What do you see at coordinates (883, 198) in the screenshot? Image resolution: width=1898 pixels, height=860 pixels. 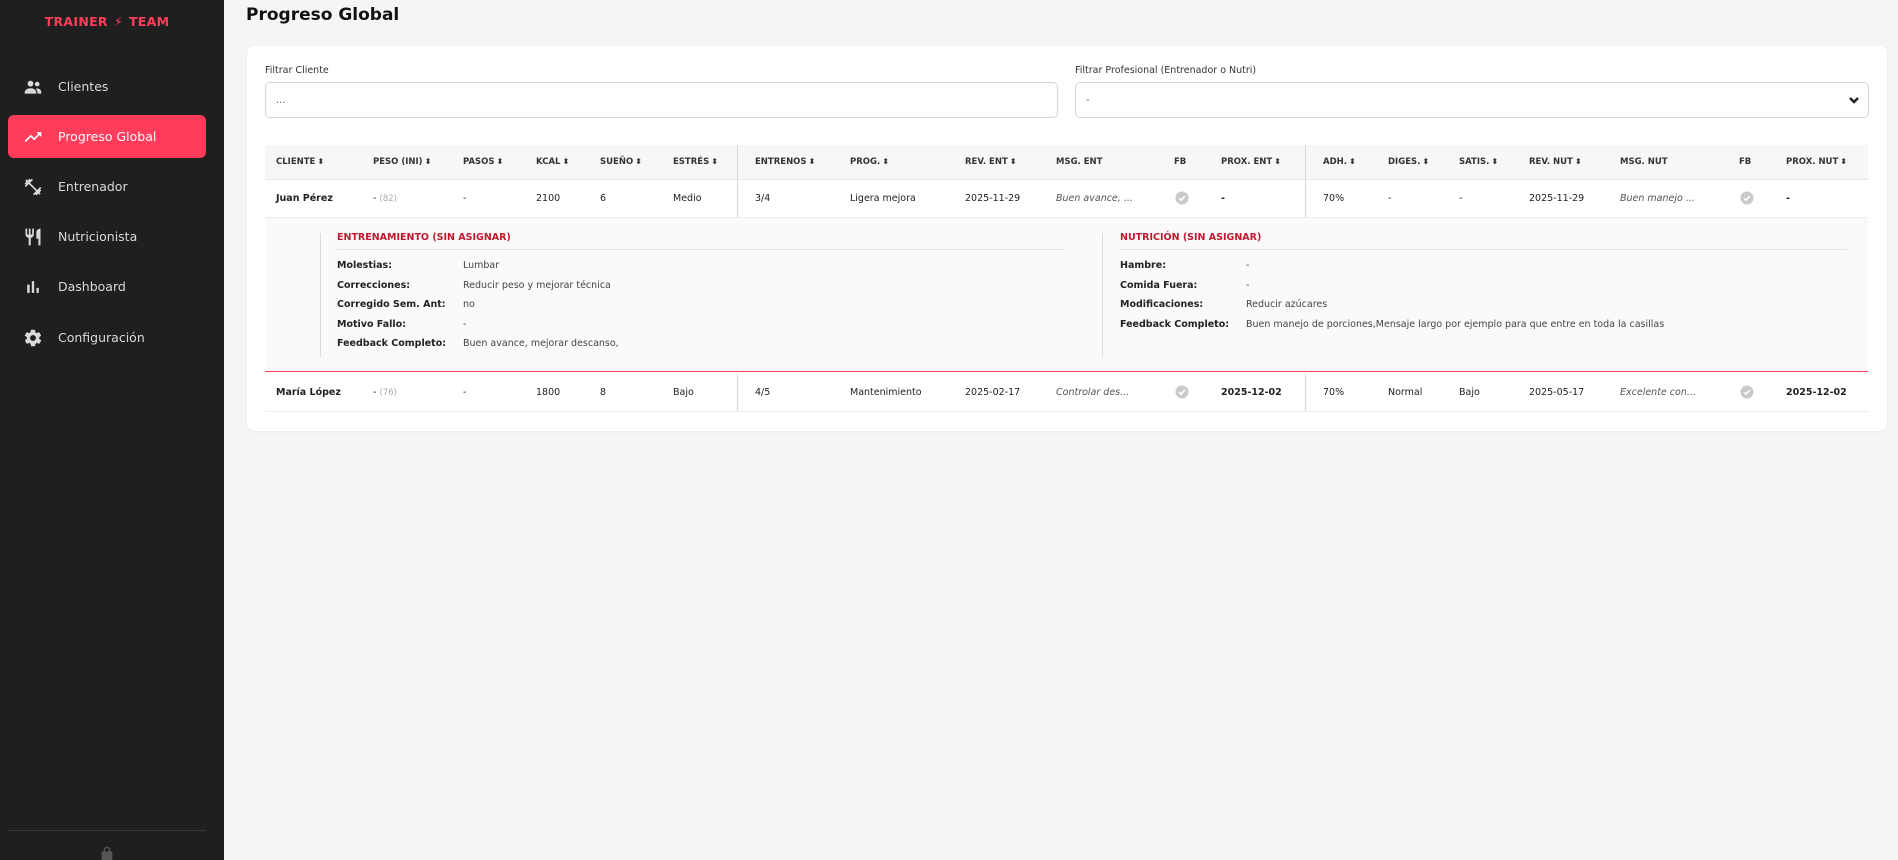 I see `cell-prog: Ligera mejora` at bounding box center [883, 198].